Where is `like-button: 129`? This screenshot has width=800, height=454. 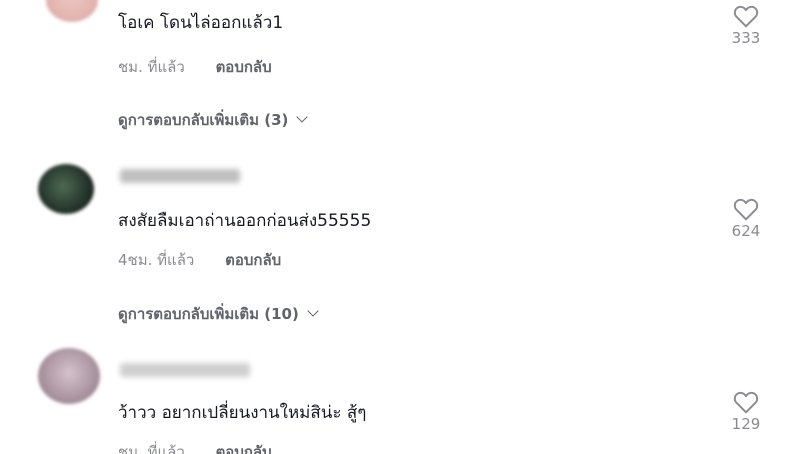 like-button: 129 is located at coordinates (746, 411).